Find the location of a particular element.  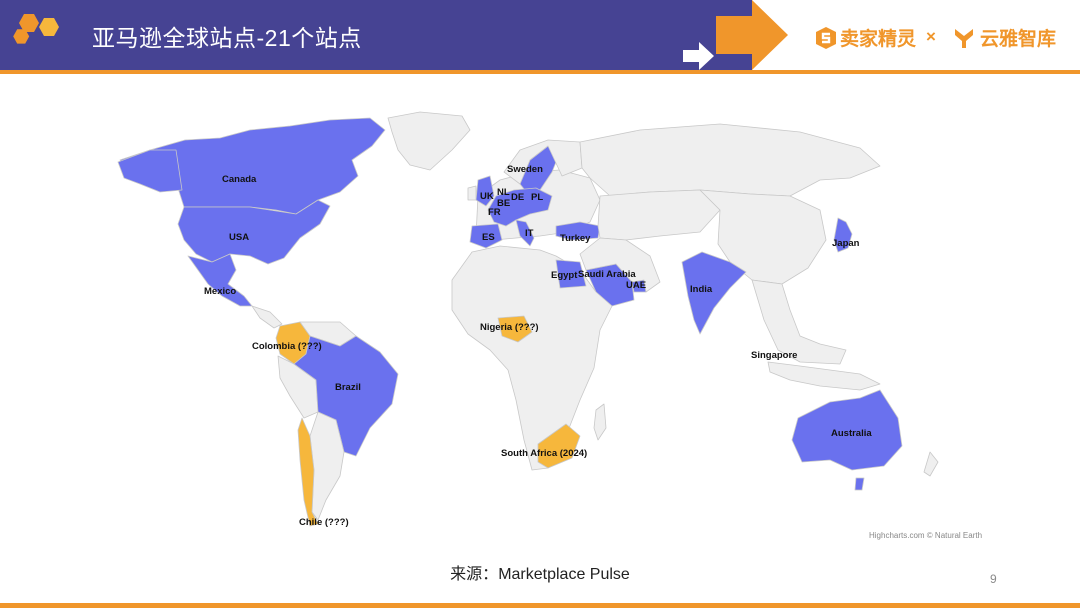

label-japan: Japan is located at coordinates (846, 243).